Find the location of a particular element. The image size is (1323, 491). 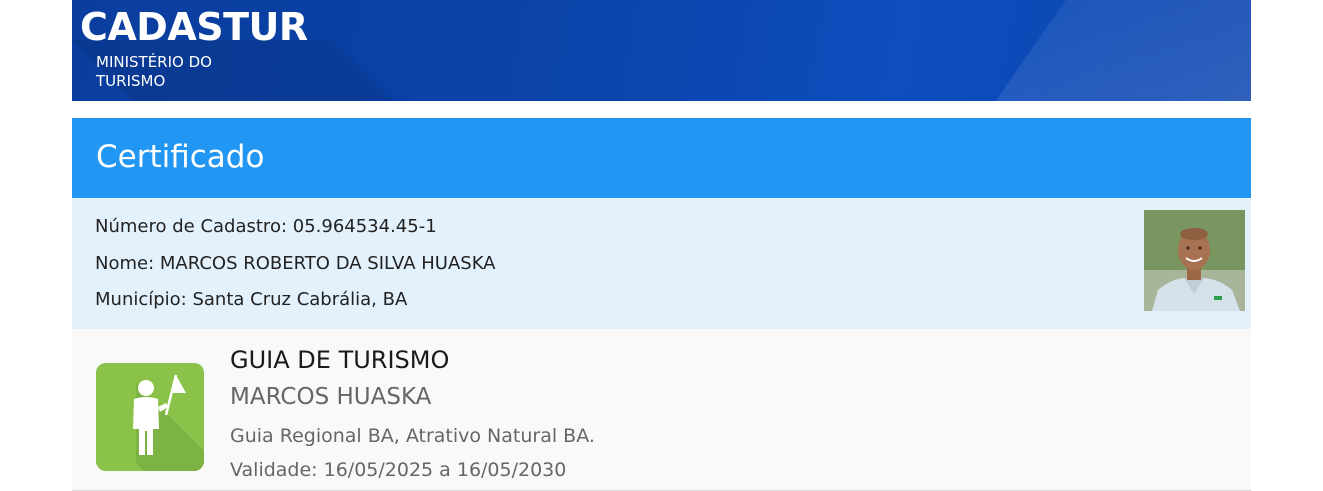

ministry-subtitle: MINISTÉRIO DO TURISMO is located at coordinates (186, 72).